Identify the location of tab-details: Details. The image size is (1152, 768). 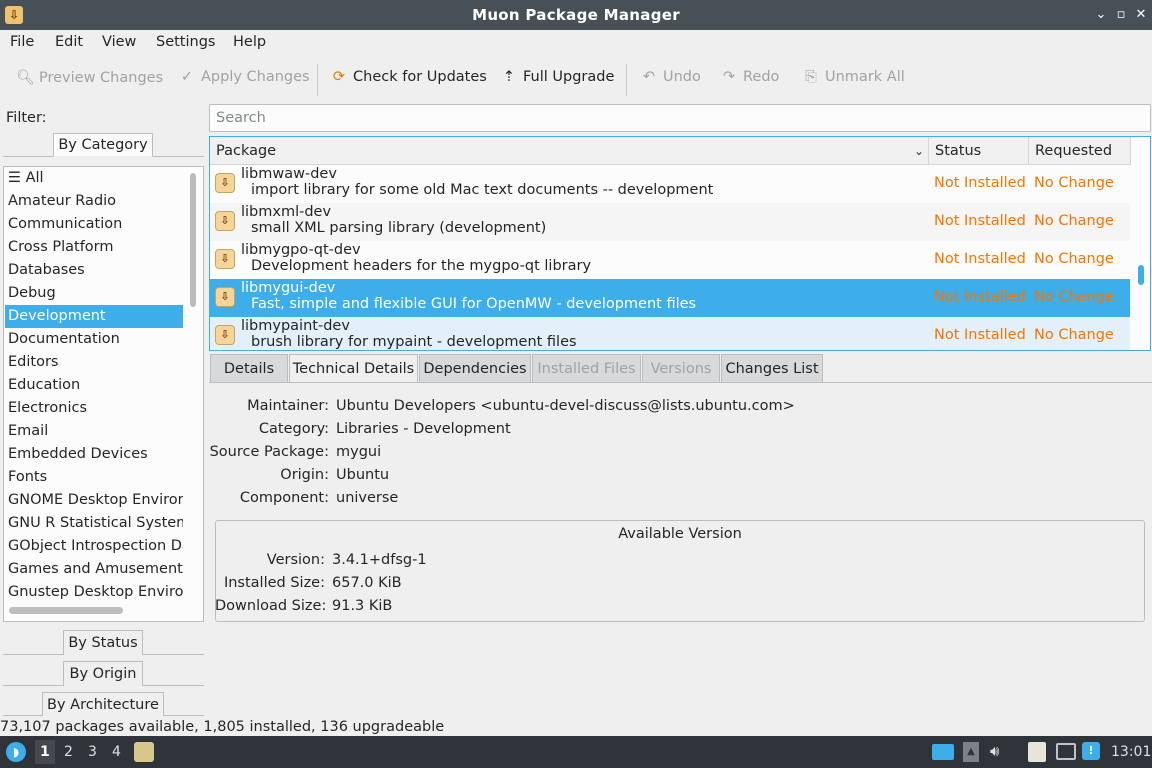
(249, 368).